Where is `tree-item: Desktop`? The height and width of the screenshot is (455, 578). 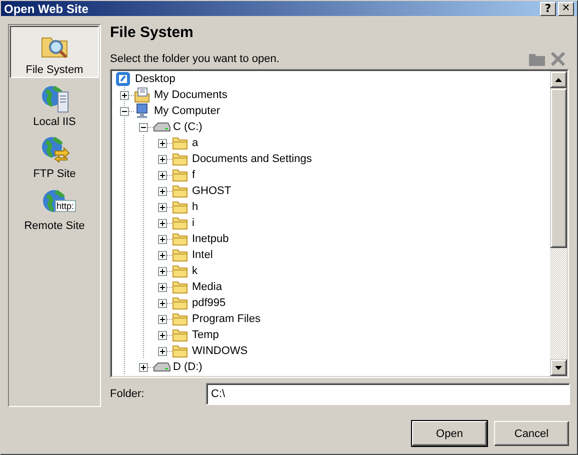 tree-item: Desktop is located at coordinates (155, 79).